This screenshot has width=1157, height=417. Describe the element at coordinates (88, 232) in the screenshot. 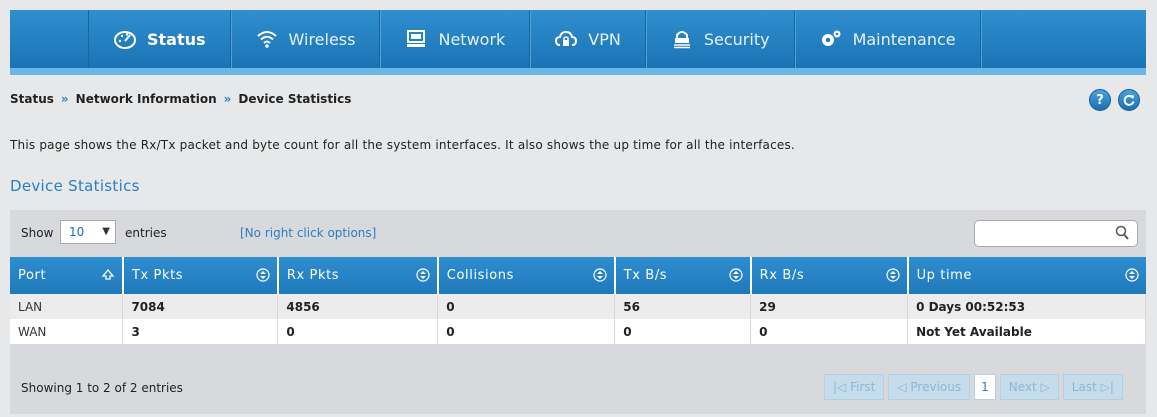

I see `page-length-select: 10 ▼` at that location.